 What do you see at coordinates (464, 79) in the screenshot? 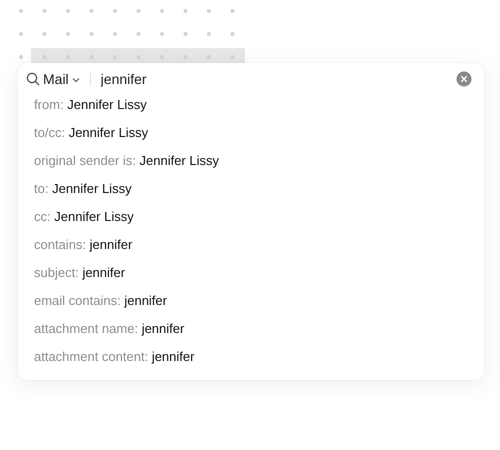
I see `clear-icon` at bounding box center [464, 79].